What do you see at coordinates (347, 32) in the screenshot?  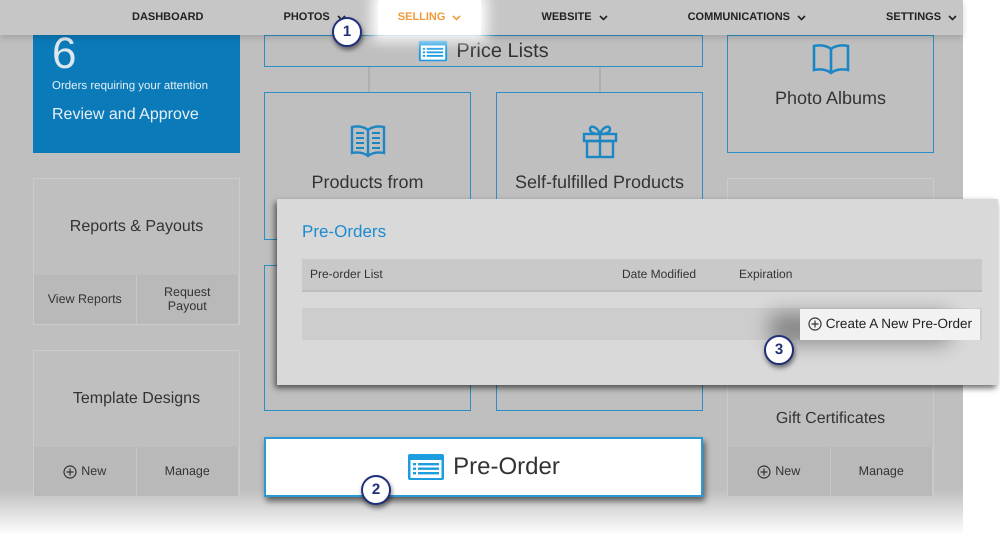 I see `step-number-badge: 1` at bounding box center [347, 32].